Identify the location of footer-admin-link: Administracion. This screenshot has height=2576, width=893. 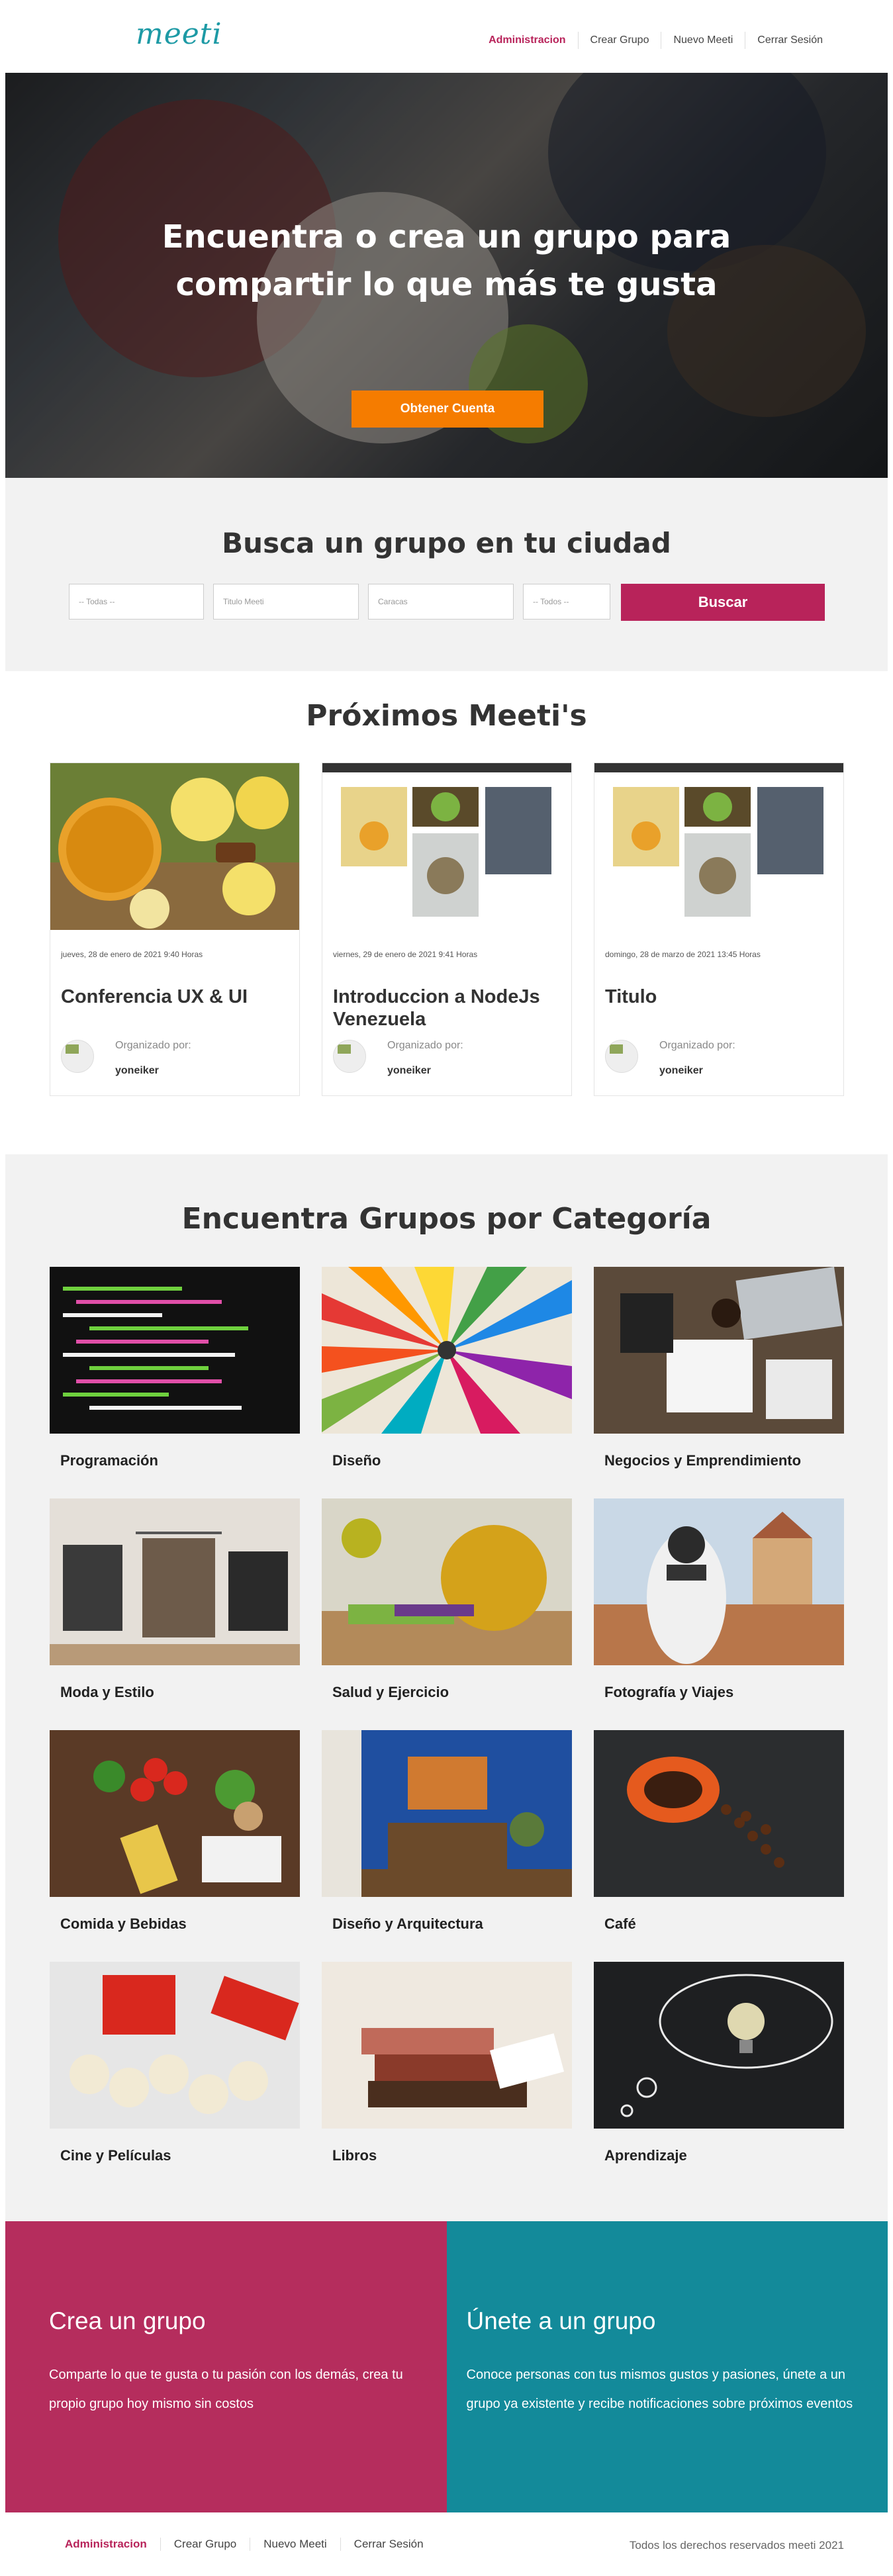
(104, 2544).